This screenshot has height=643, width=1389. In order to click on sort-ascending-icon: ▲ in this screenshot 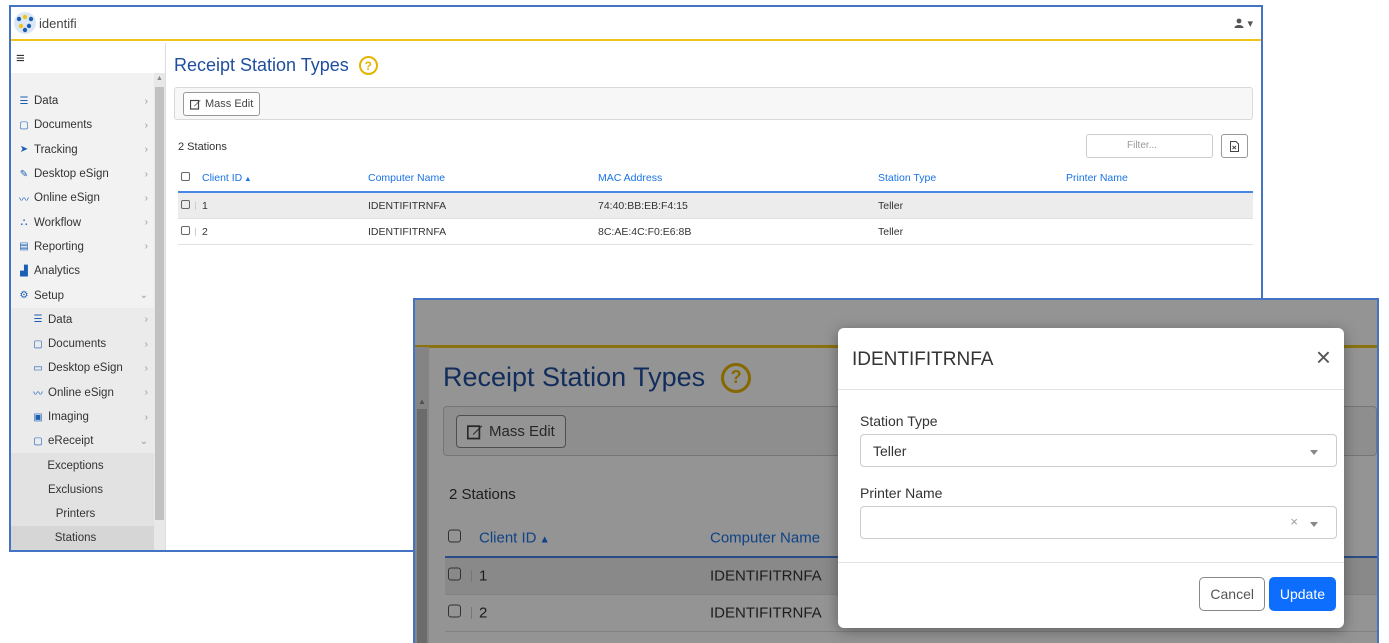, I will do `click(246, 178)`.